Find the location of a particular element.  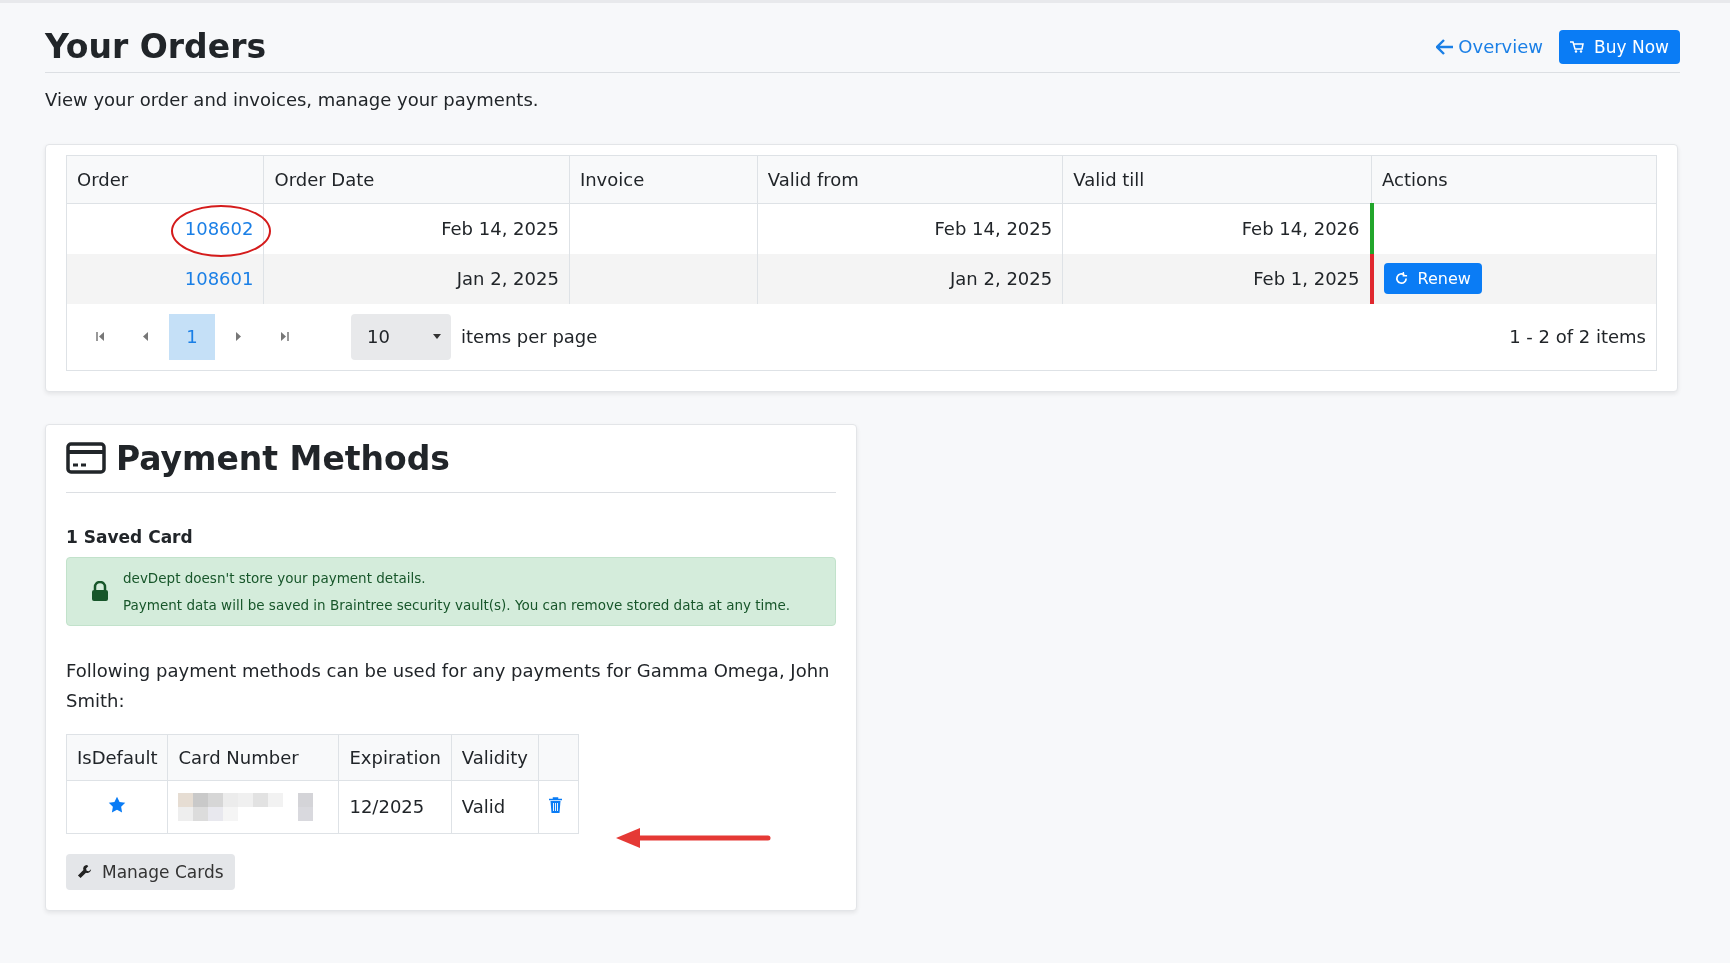

column-header: Card Number is located at coordinates (253, 757).